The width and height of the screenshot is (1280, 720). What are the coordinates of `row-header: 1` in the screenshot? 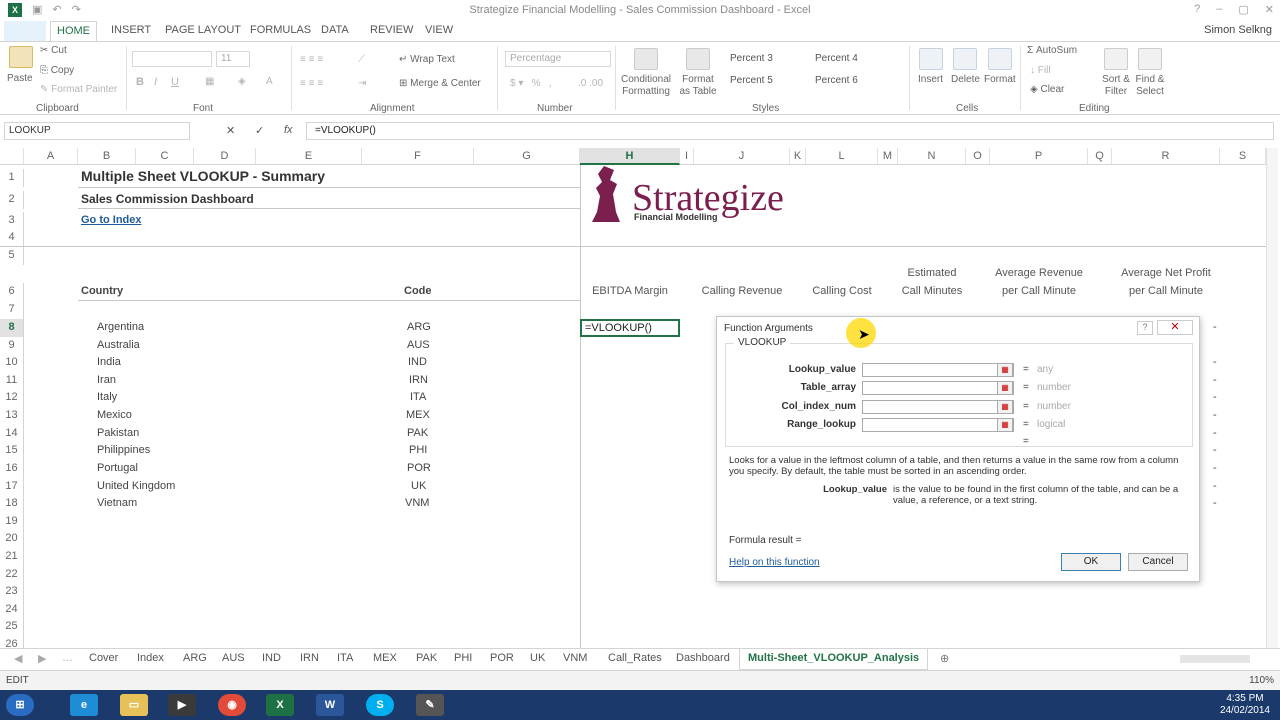 It's located at (12, 178).